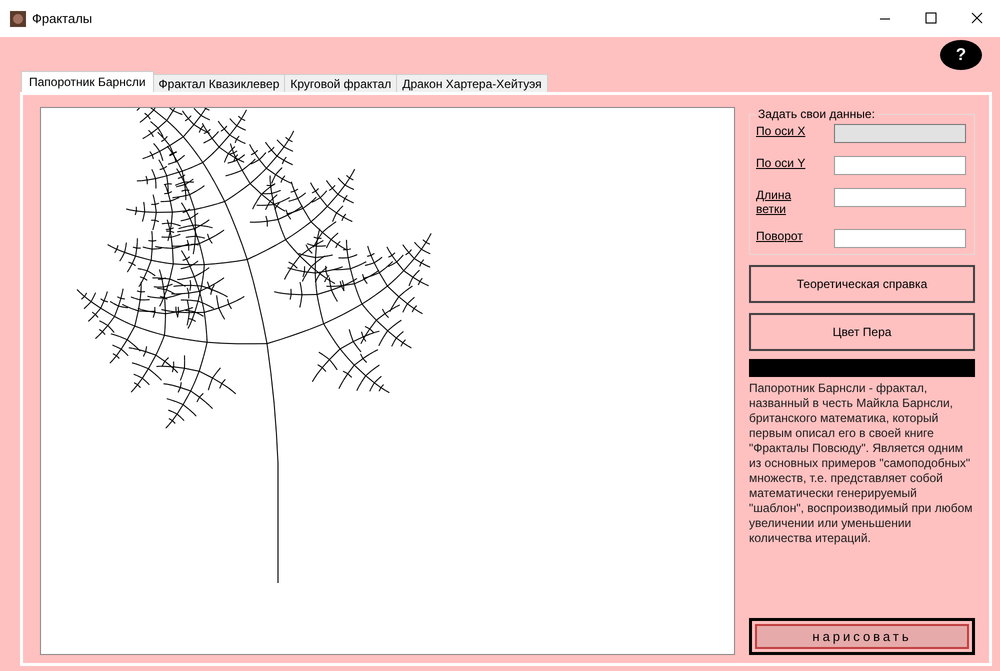 The image size is (1000, 671). Describe the element at coordinates (472, 83) in the screenshot. I see `tab: Дракон Хартера-Хейтуэя` at that location.